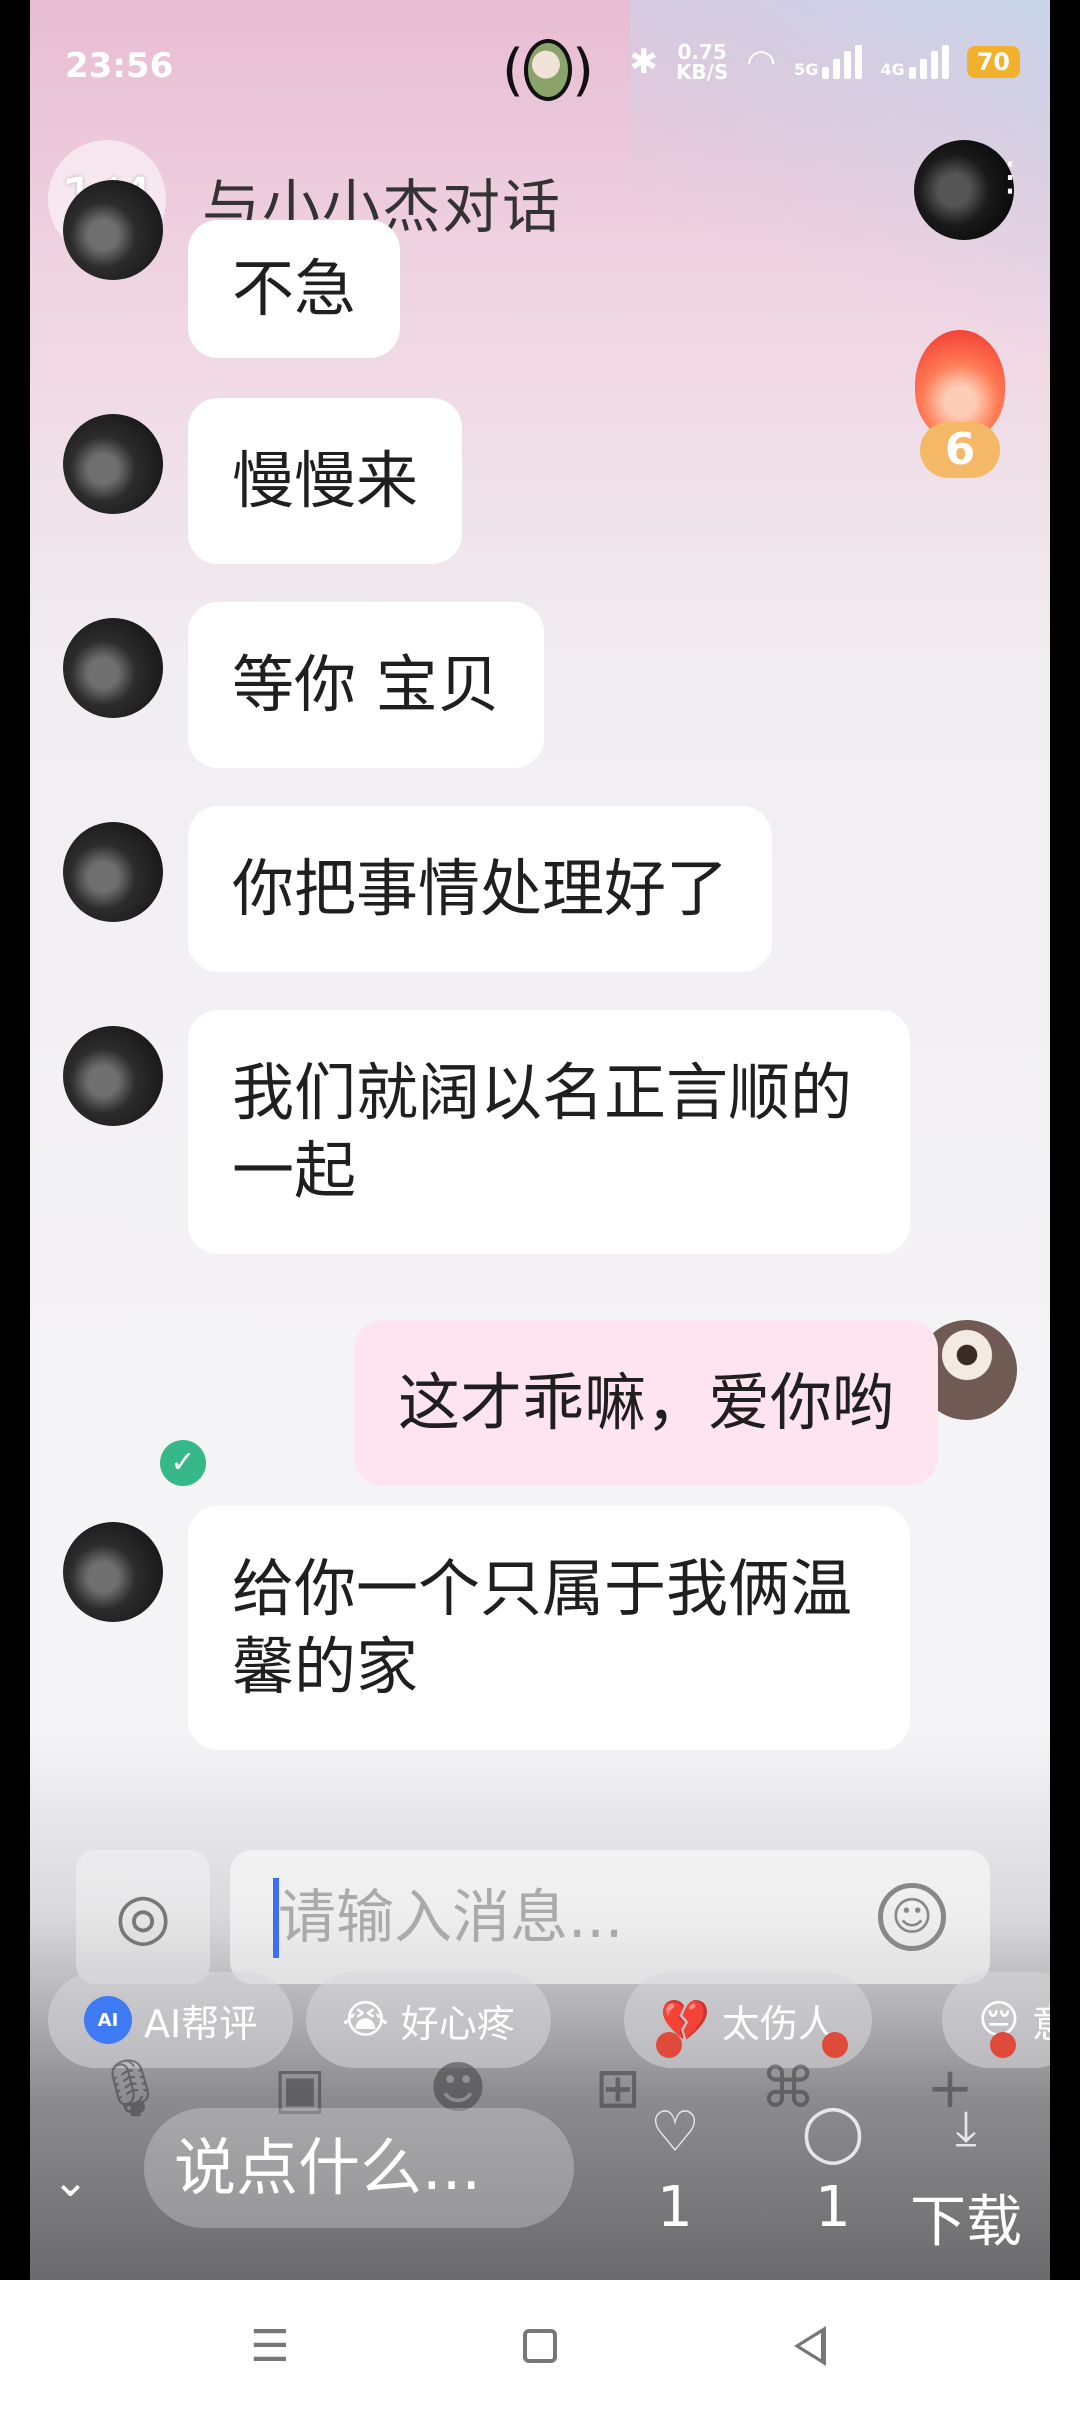  Describe the element at coordinates (365, 2020) in the screenshot. I see `crying-emoji-icon: 😭` at that location.